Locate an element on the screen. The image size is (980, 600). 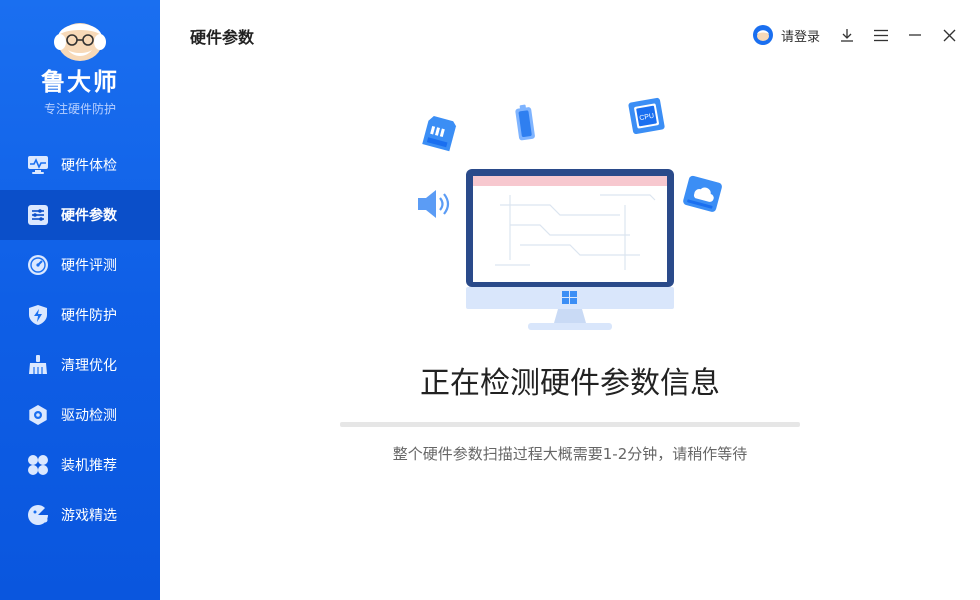
scan-progress-bar is located at coordinates (570, 424).